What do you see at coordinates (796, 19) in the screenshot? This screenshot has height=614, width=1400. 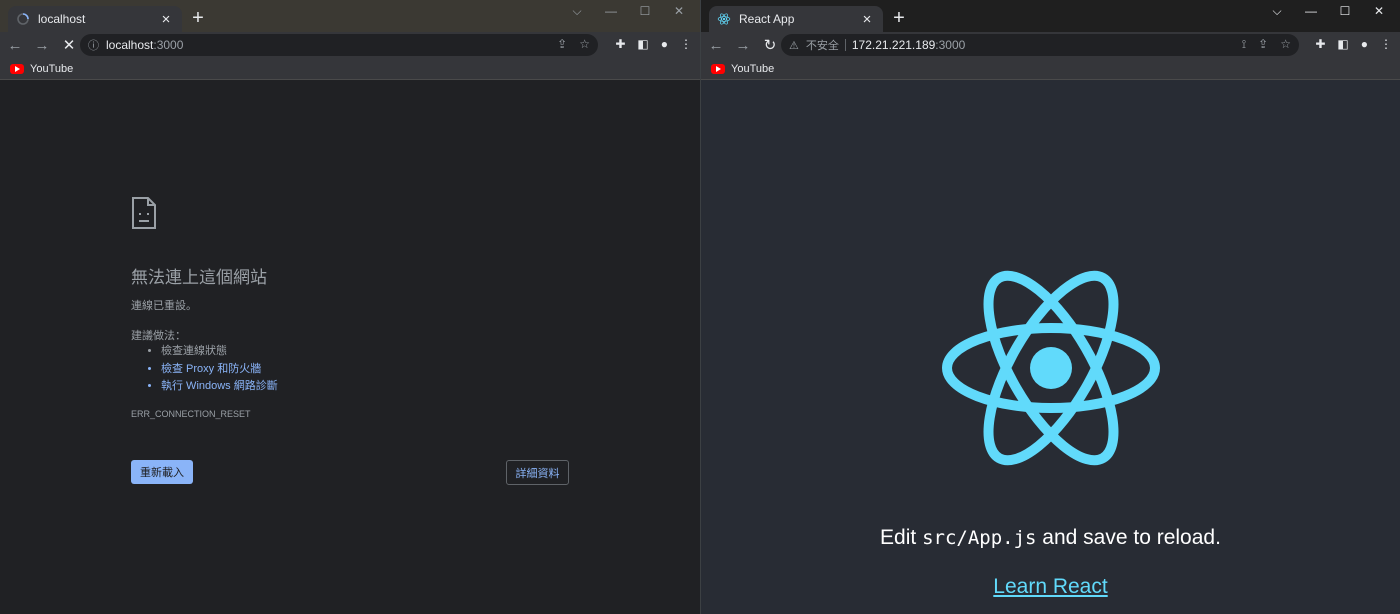 I see `tab-react-app: React App ×` at bounding box center [796, 19].